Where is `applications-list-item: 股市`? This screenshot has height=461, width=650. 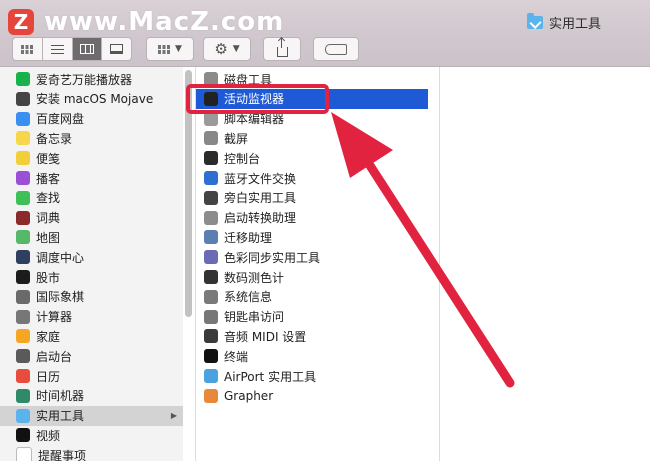 applications-list-item: 股市 is located at coordinates (91, 277).